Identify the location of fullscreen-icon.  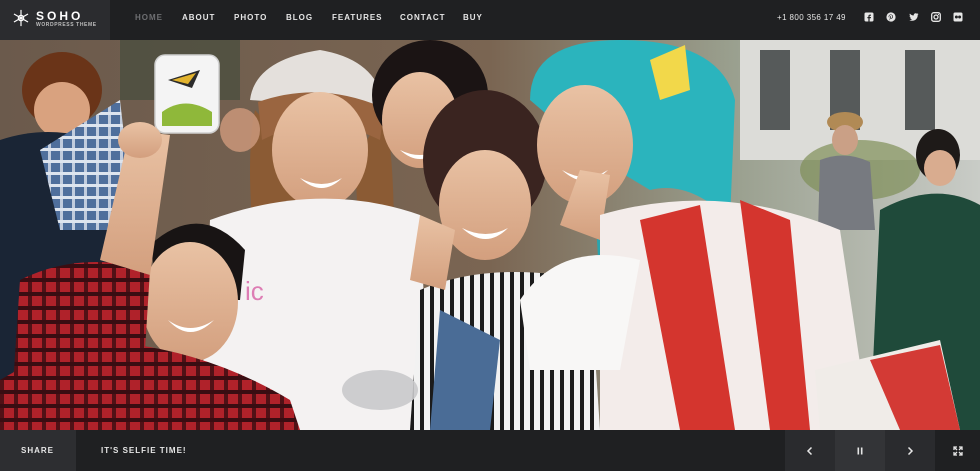
(957, 450).